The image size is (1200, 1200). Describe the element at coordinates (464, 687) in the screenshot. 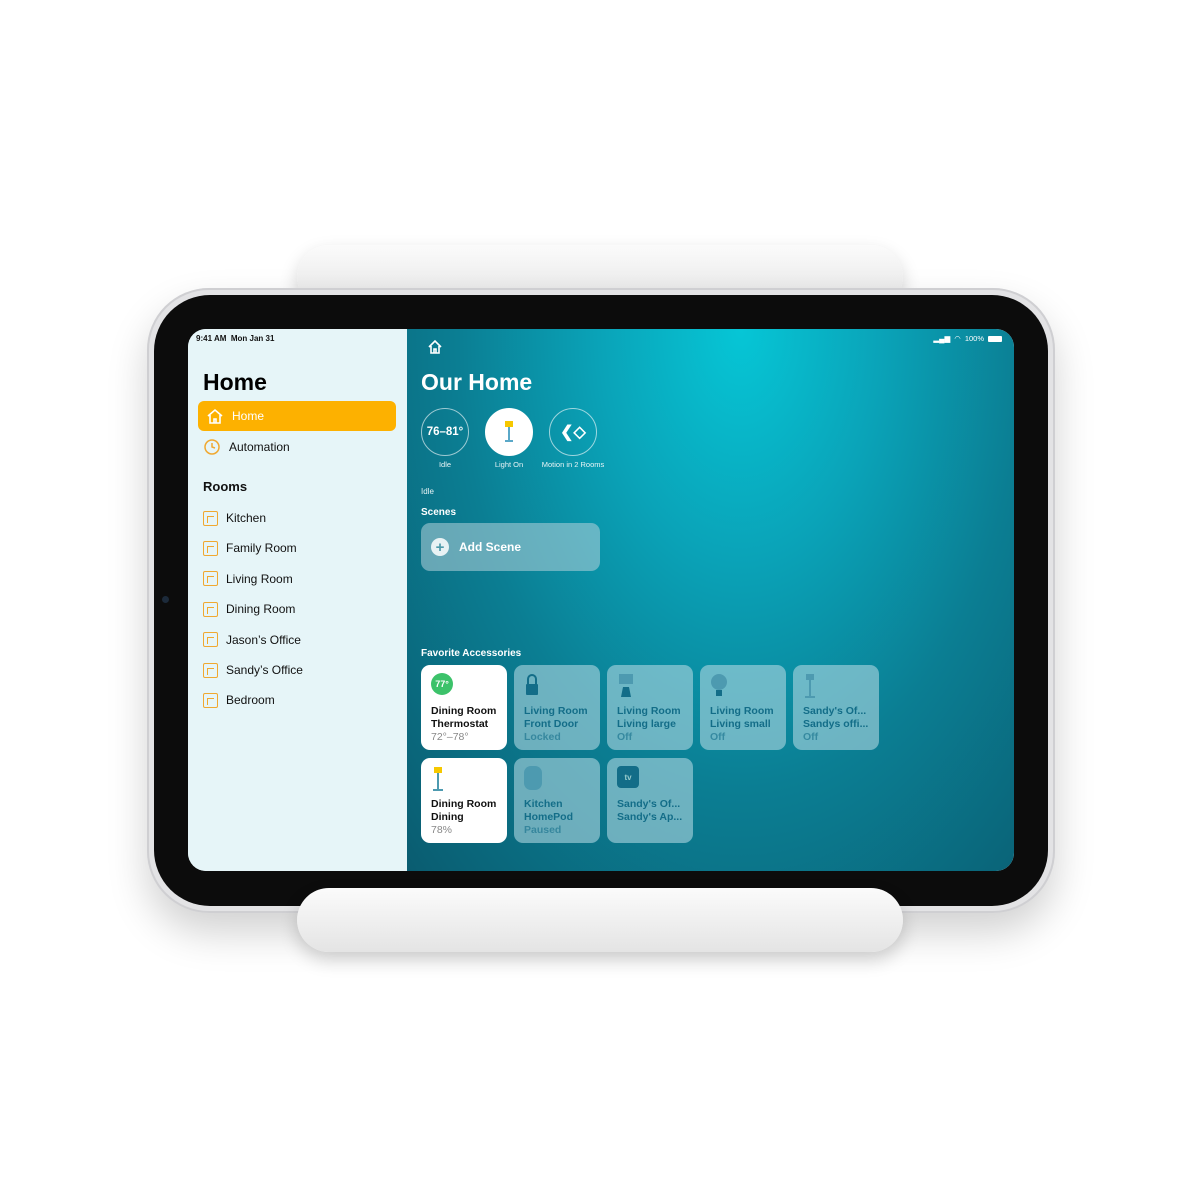

I see `thermostat-icon: 77°` at that location.